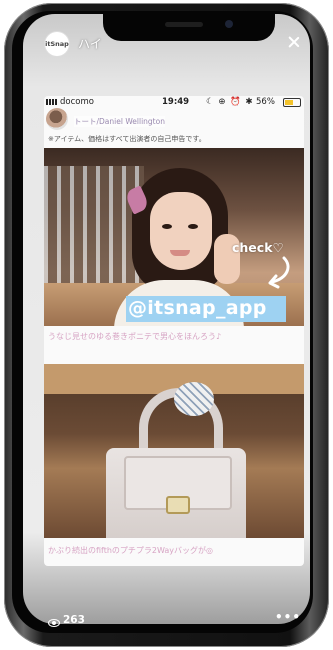 Image resolution: width=333 pixels, height=650 pixels. I want to click on disclaimer-note: ※アイテム、価格はすべて出演者の自己申告です。, so click(127, 139).